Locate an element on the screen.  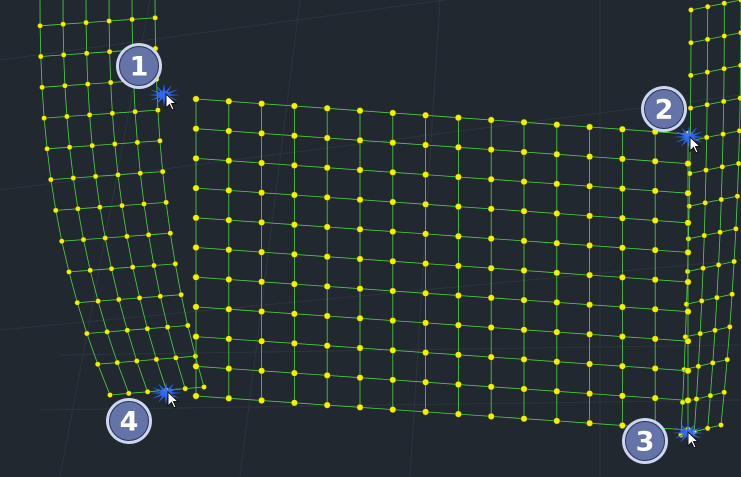
badge-4: 4 is located at coordinates (129, 421).